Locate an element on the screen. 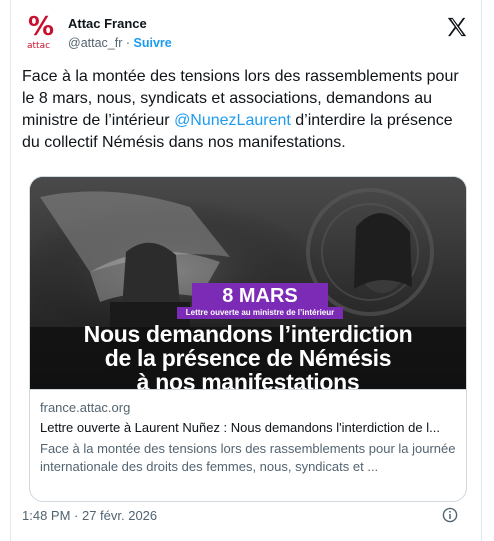 The height and width of the screenshot is (541, 494). author-handle-row: @attac_fr · Suivre is located at coordinates (120, 43).